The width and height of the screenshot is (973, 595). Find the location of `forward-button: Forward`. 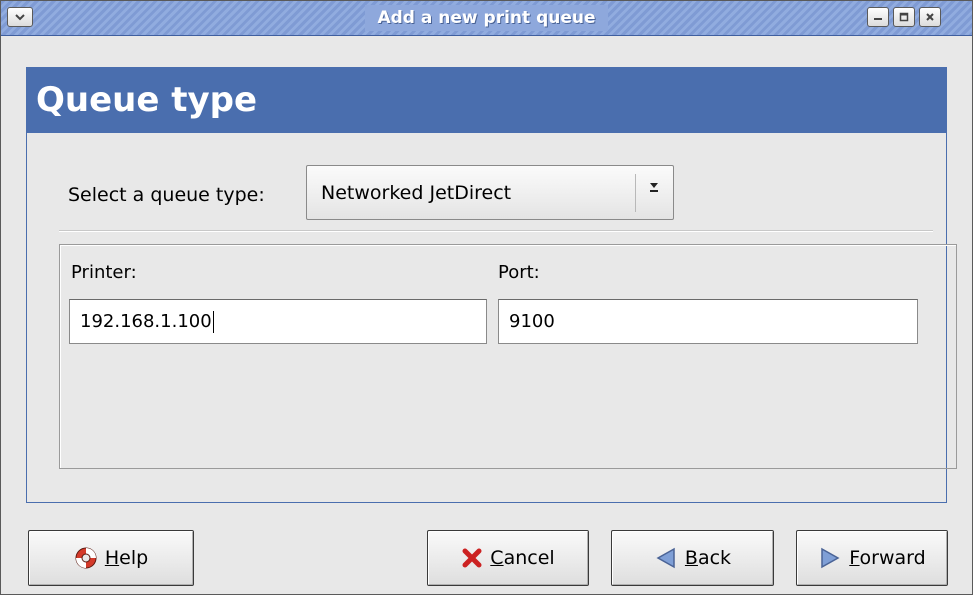

forward-button: Forward is located at coordinates (872, 558).